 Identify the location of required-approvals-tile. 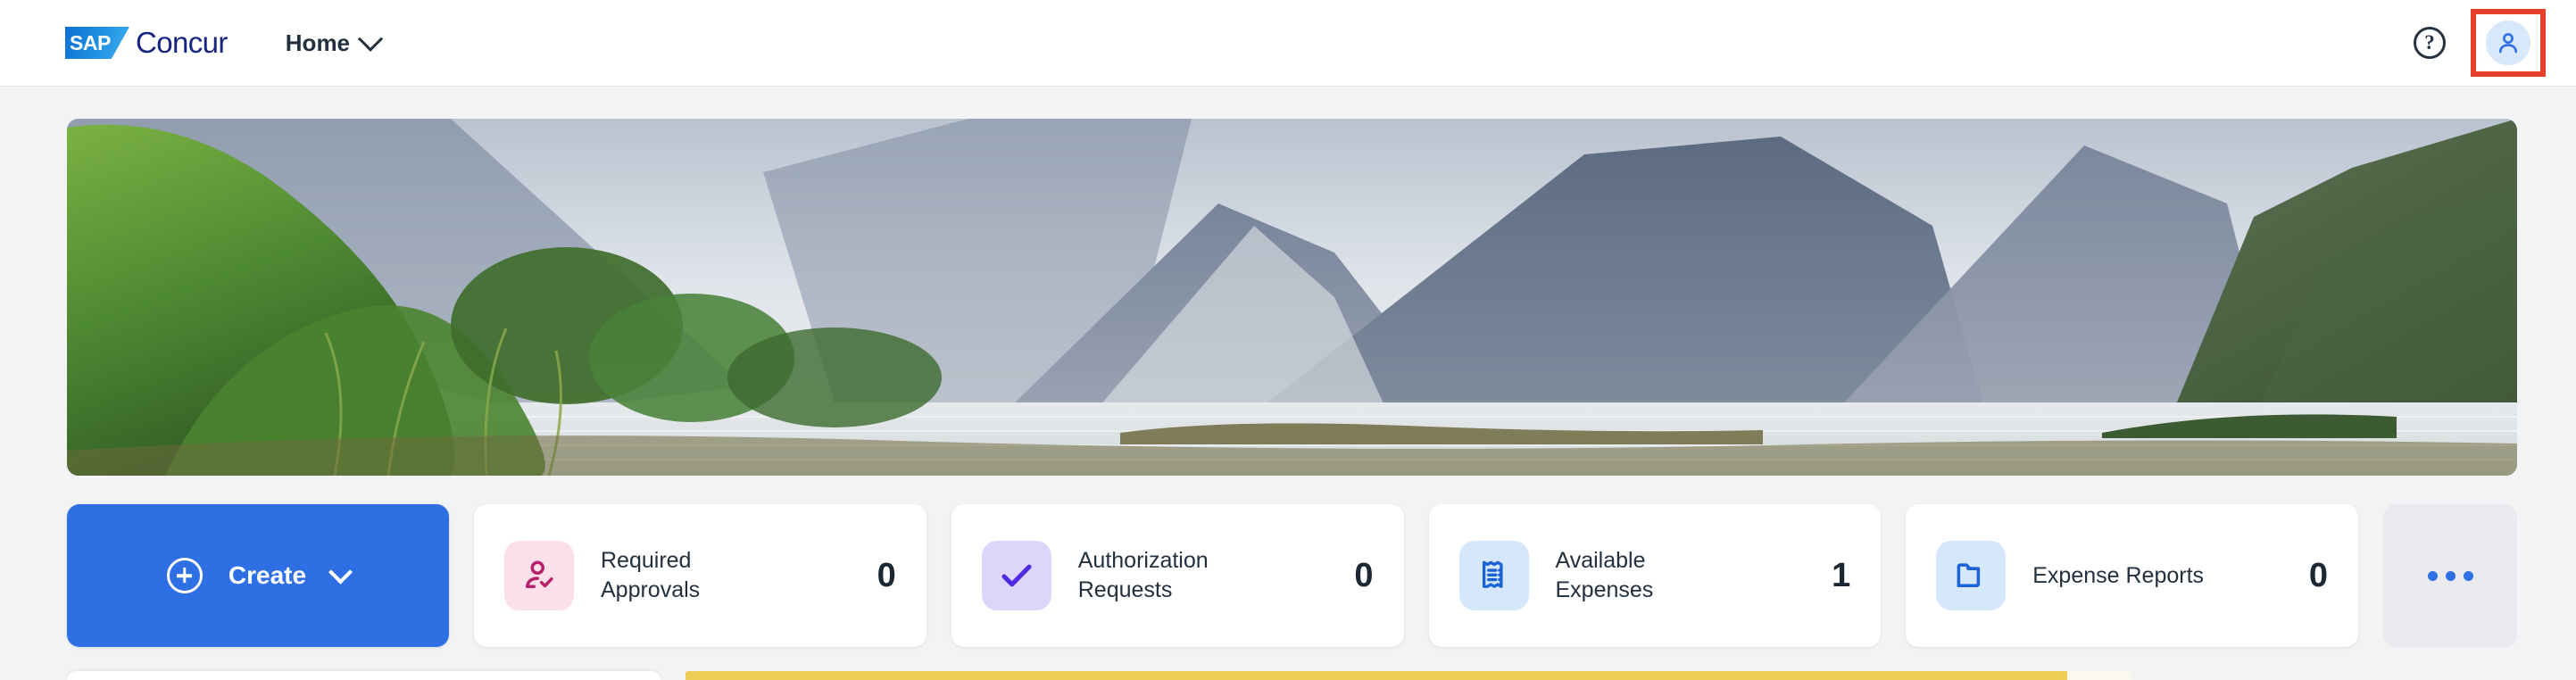
(539, 575).